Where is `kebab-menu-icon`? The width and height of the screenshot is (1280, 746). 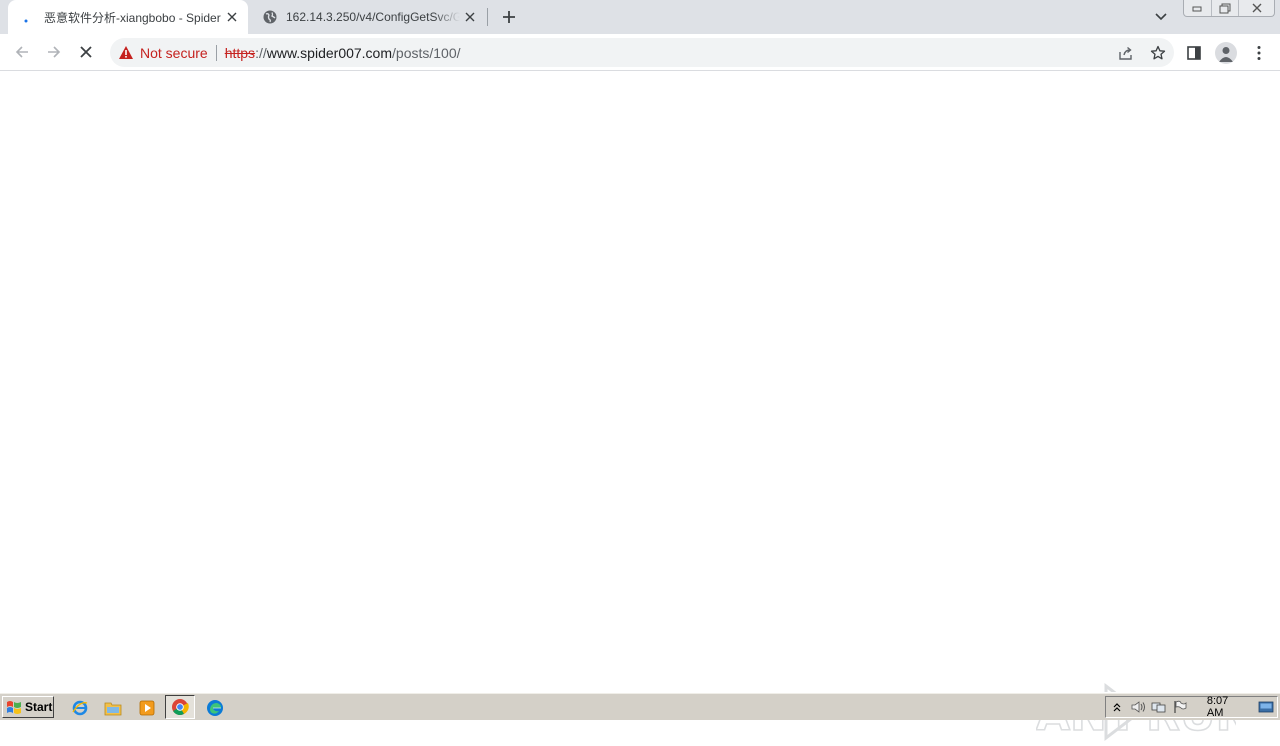 kebab-menu-icon is located at coordinates (1259, 53).